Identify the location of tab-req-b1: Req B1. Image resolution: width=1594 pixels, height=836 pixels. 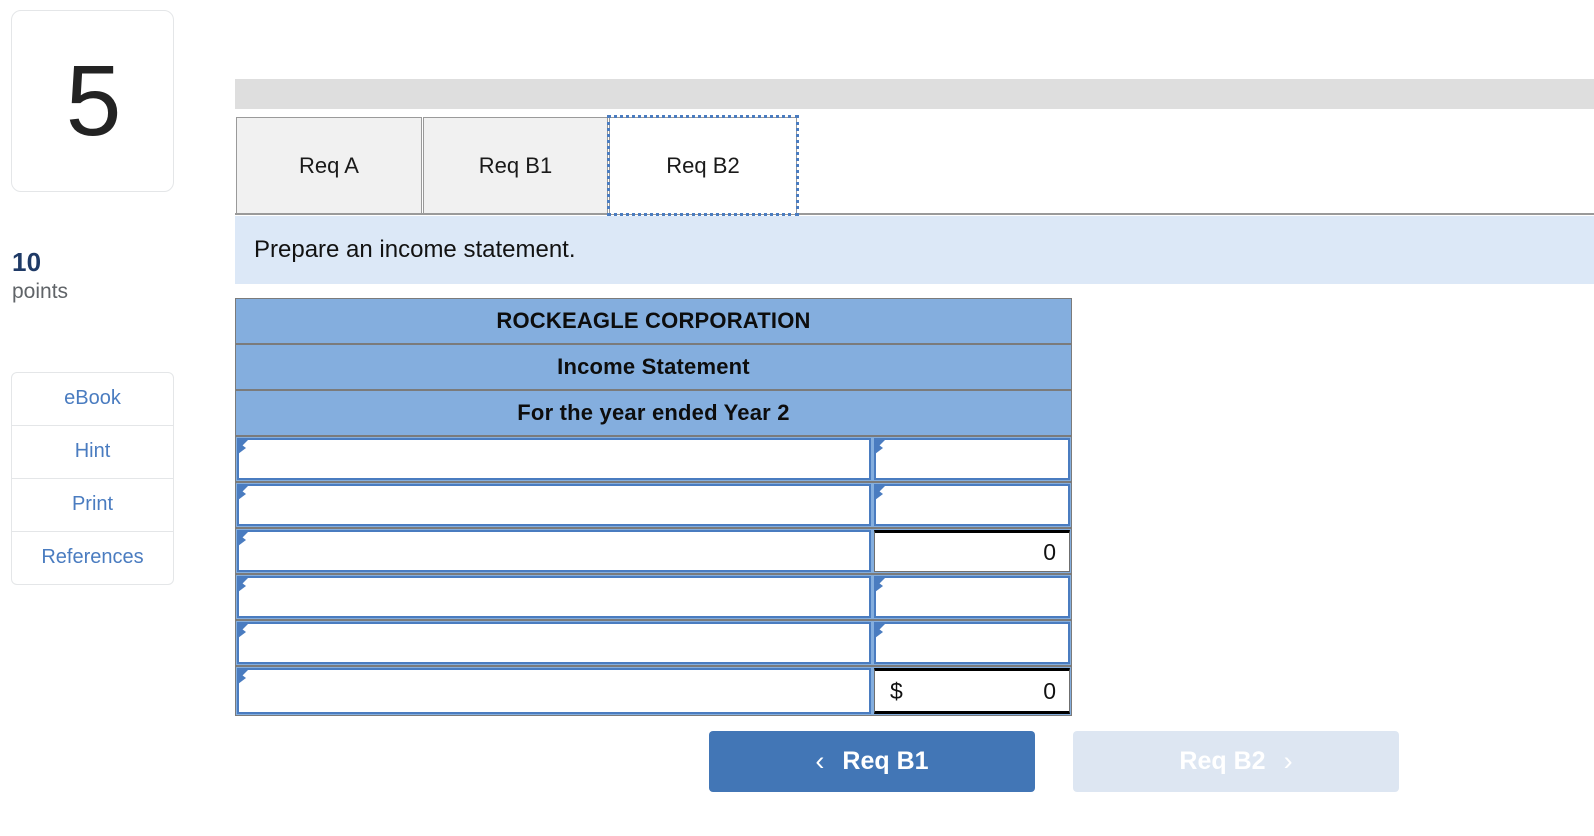
(515, 165).